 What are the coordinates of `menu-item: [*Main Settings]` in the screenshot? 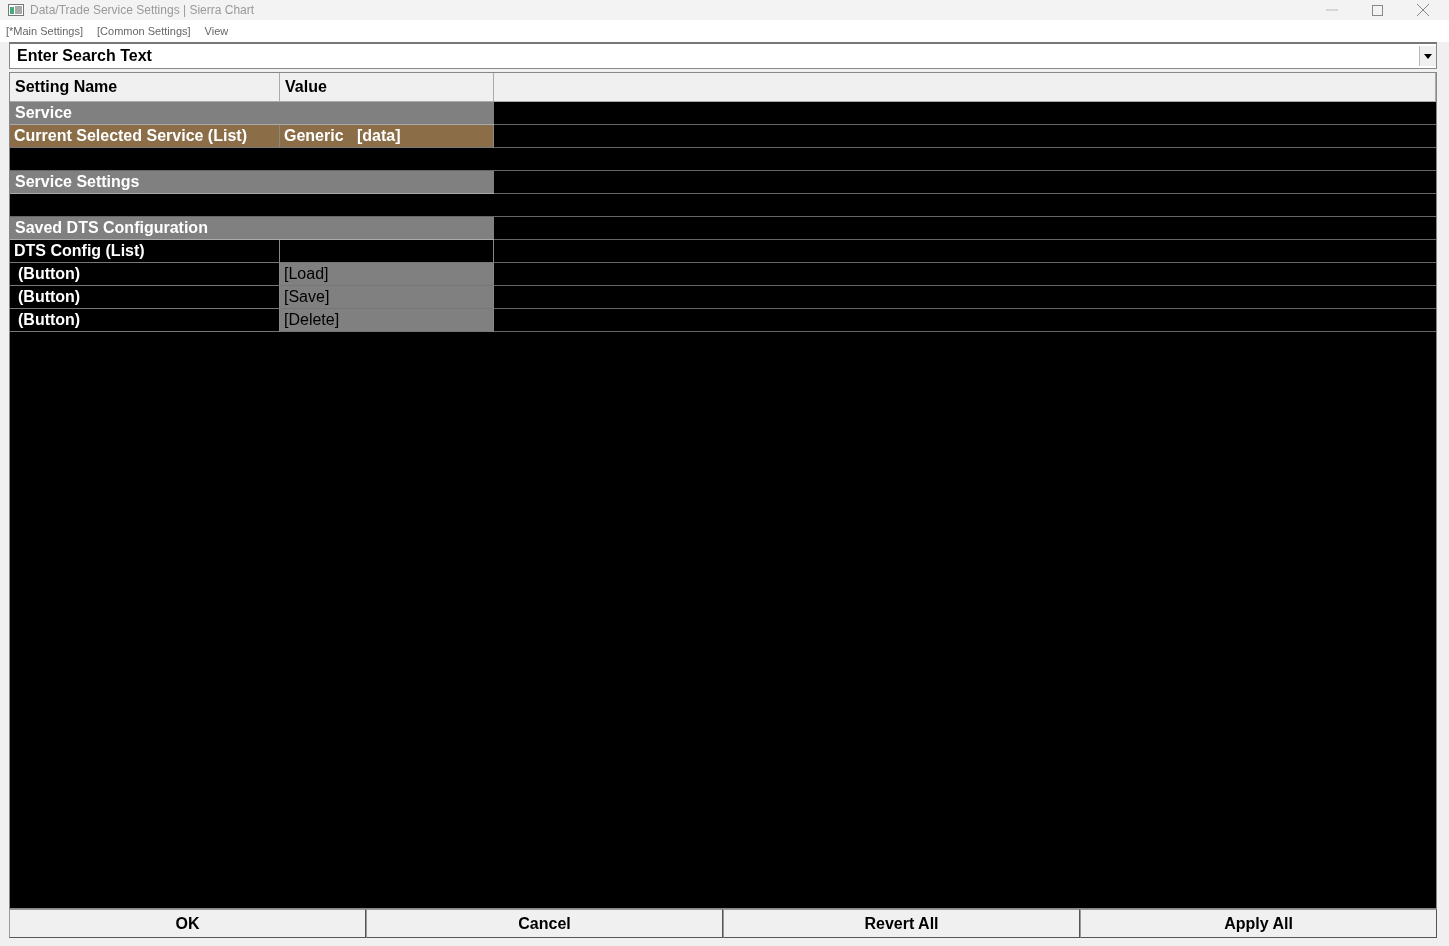 It's located at (45, 31).